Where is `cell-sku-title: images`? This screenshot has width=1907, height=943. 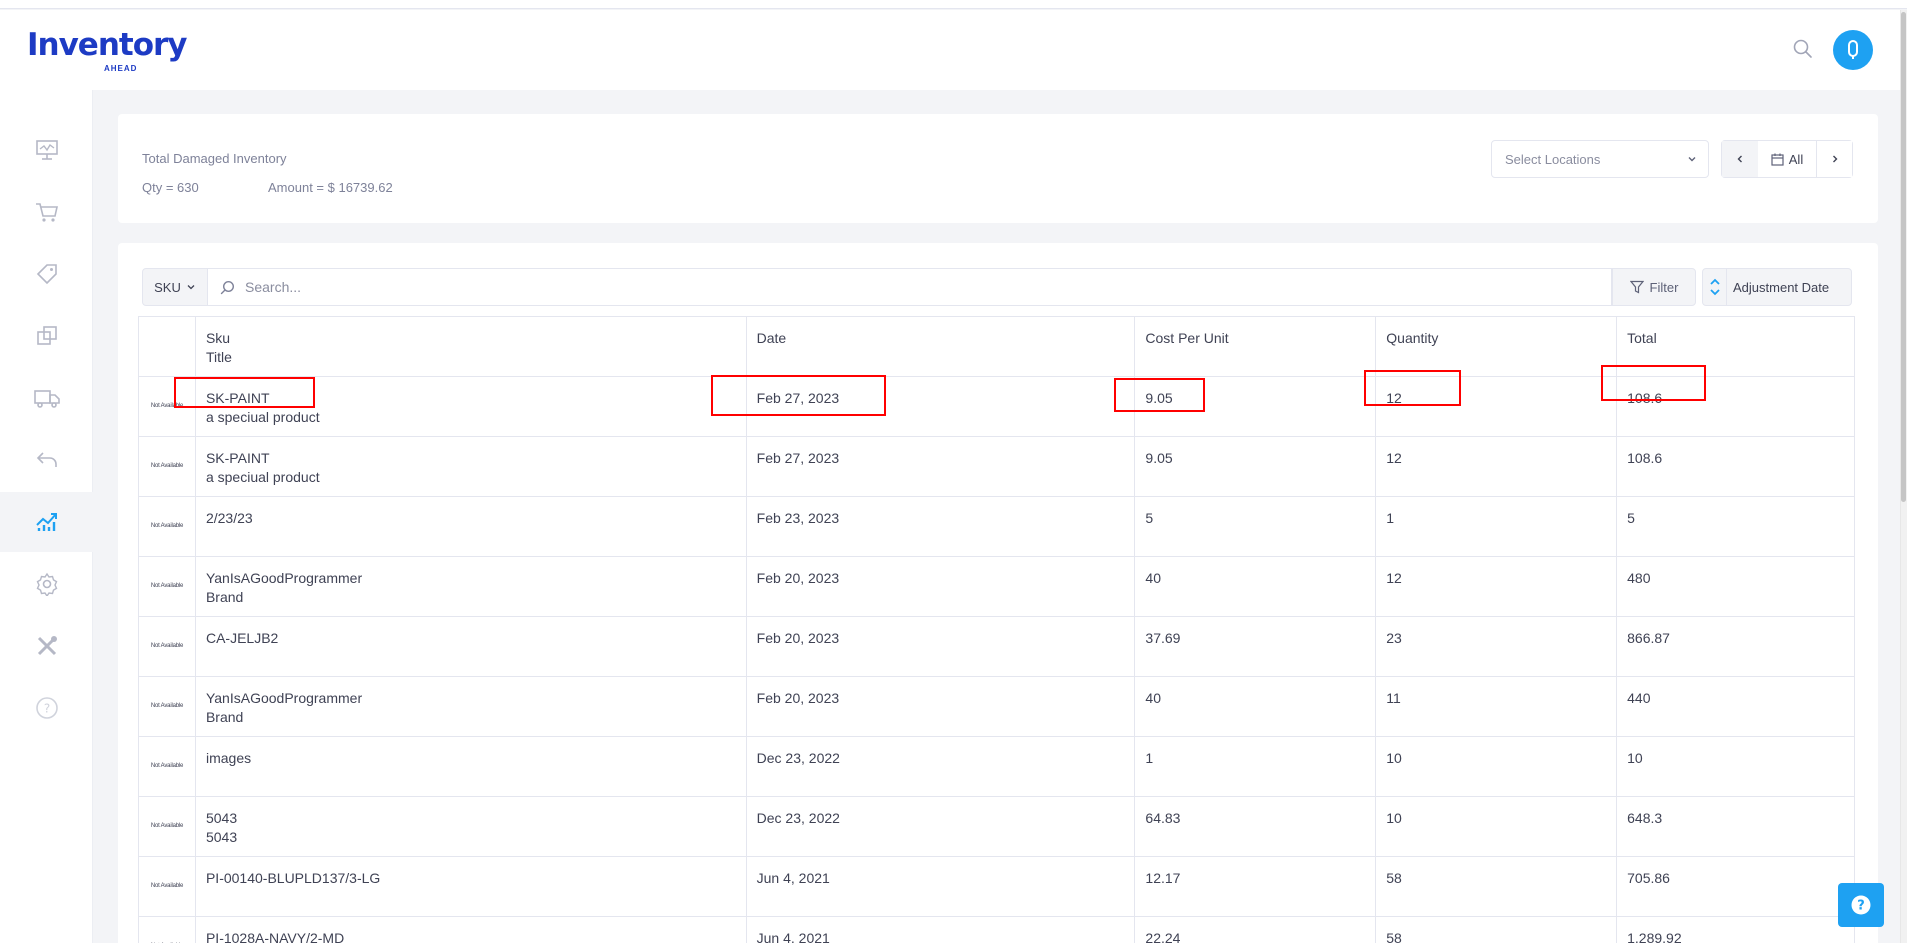
cell-sku-title: images is located at coordinates (471, 766).